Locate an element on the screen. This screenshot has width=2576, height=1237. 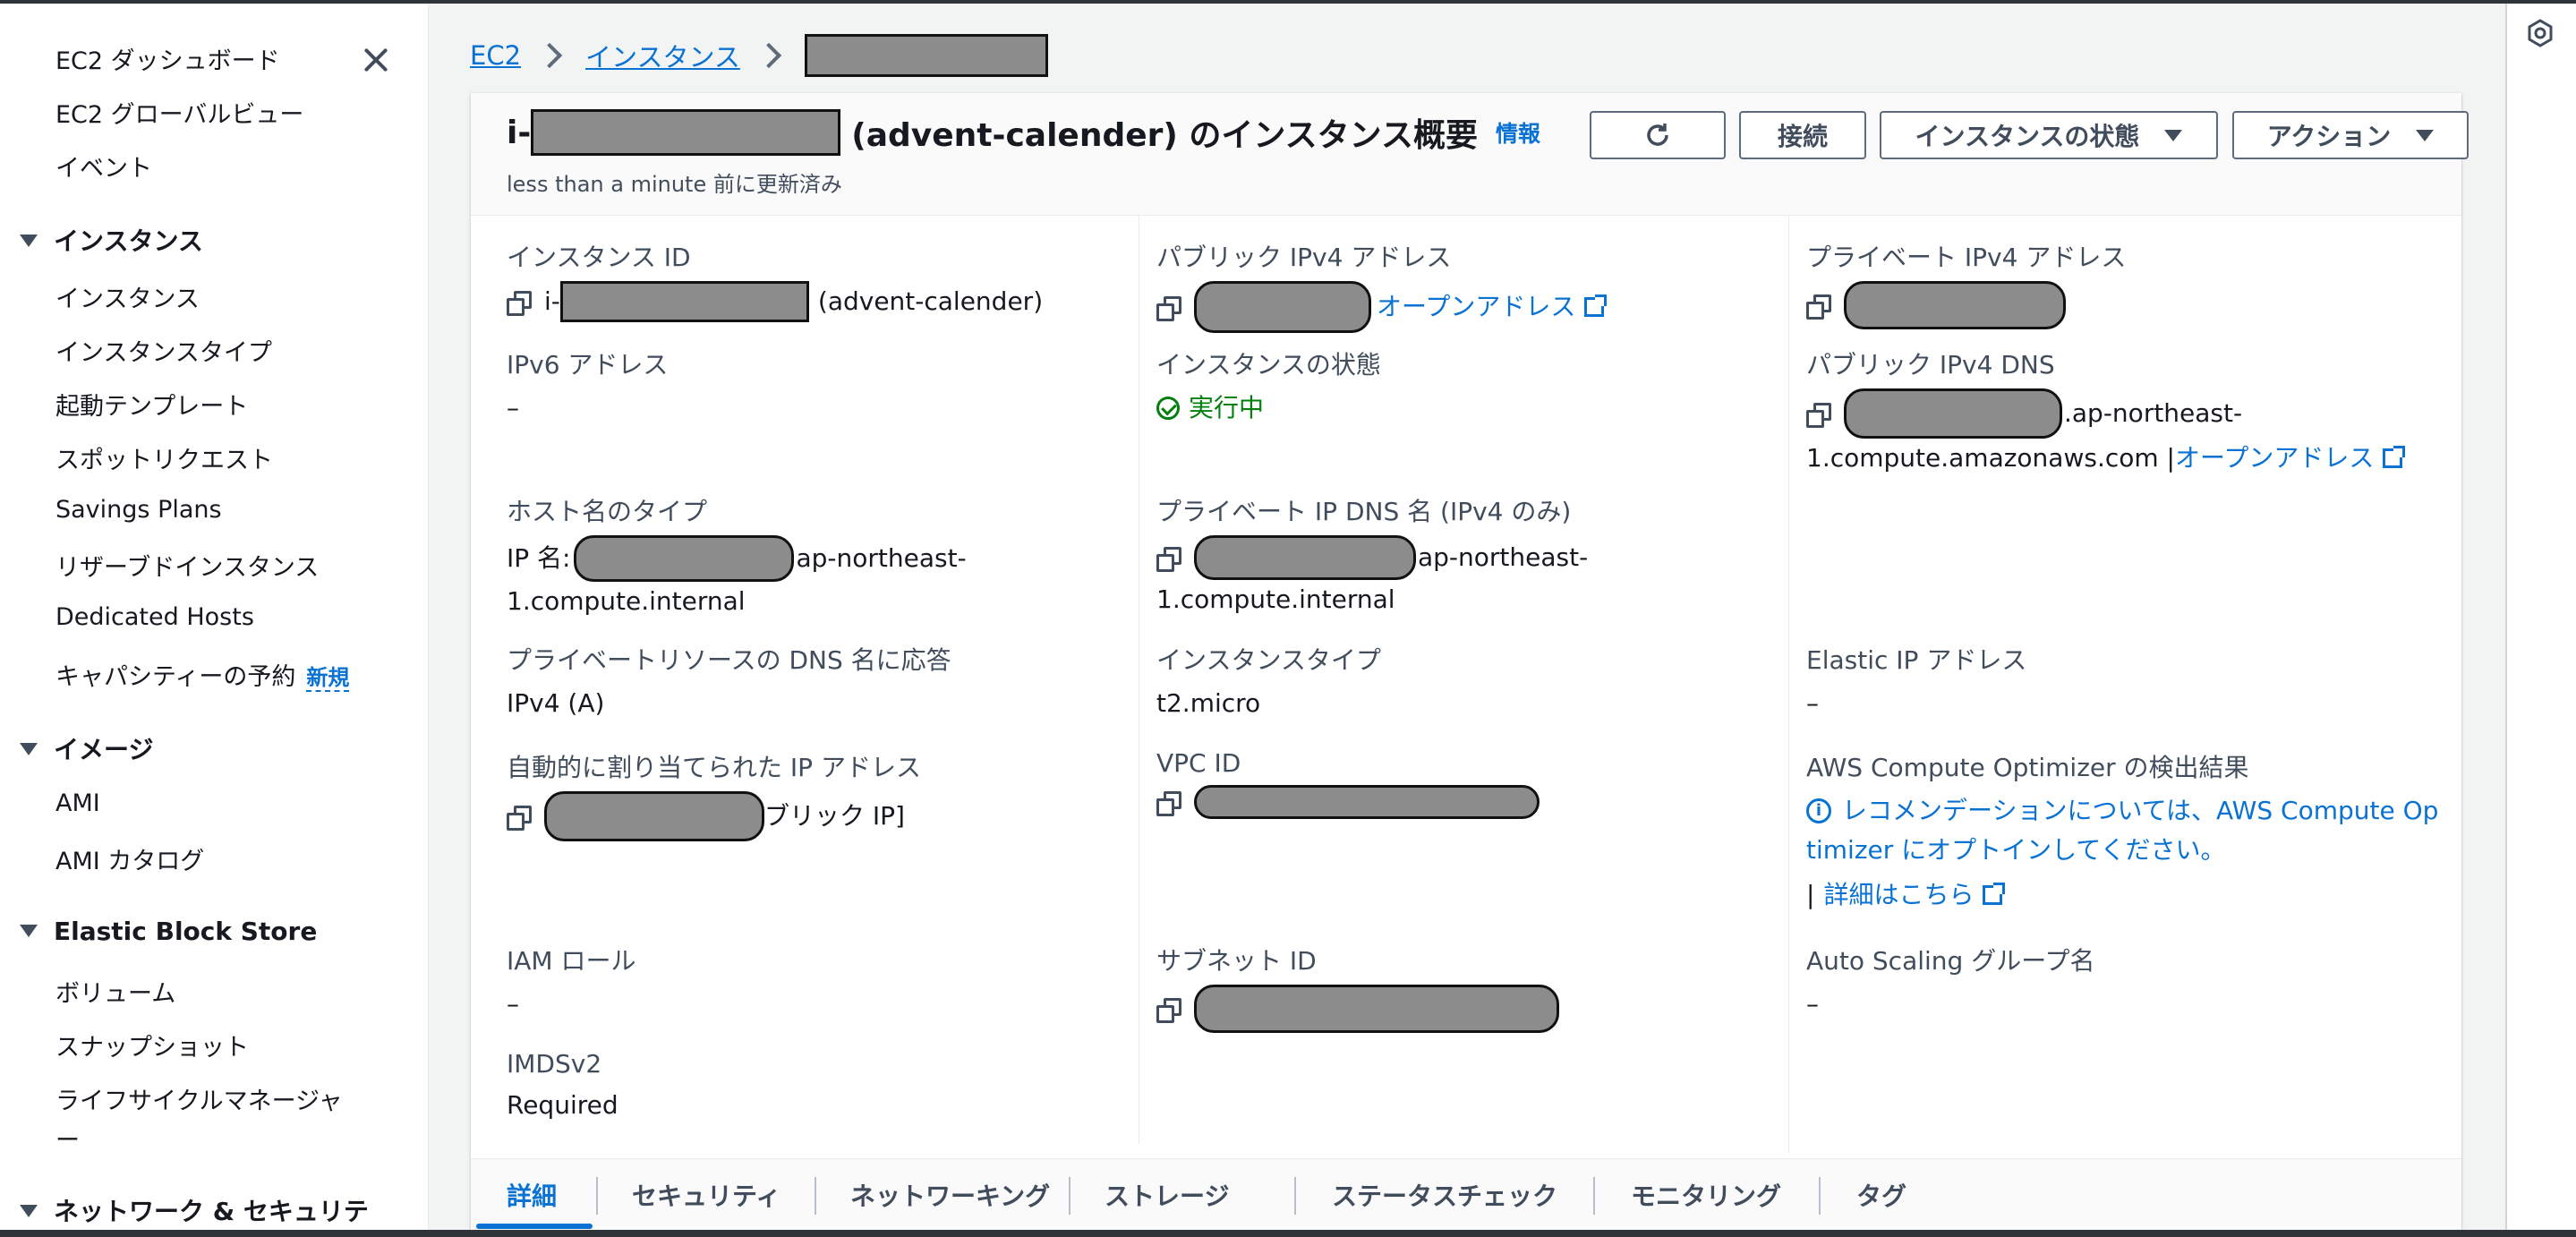
sidebar-item-dedicated-hosts: Dedicated Hosts is located at coordinates (154, 617).